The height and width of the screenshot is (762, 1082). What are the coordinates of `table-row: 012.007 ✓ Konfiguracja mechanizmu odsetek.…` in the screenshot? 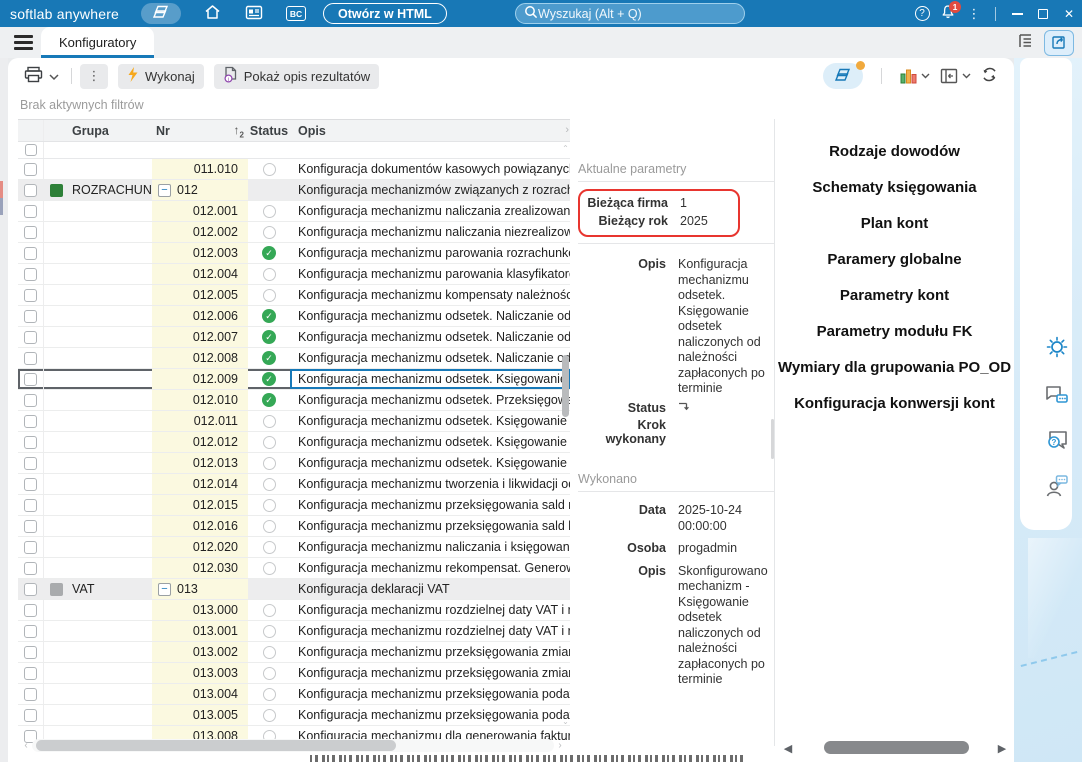 It's located at (294, 337).